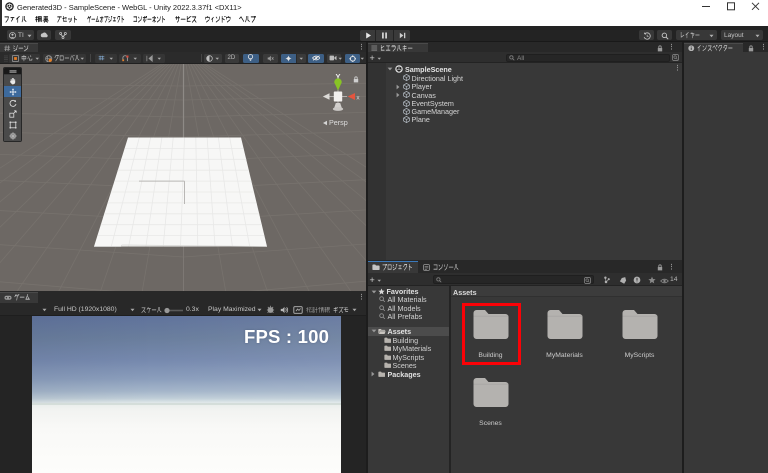 This screenshot has width=768, height=473. What do you see at coordinates (358, 98) in the screenshot?
I see `svg-text: x` at bounding box center [358, 98].